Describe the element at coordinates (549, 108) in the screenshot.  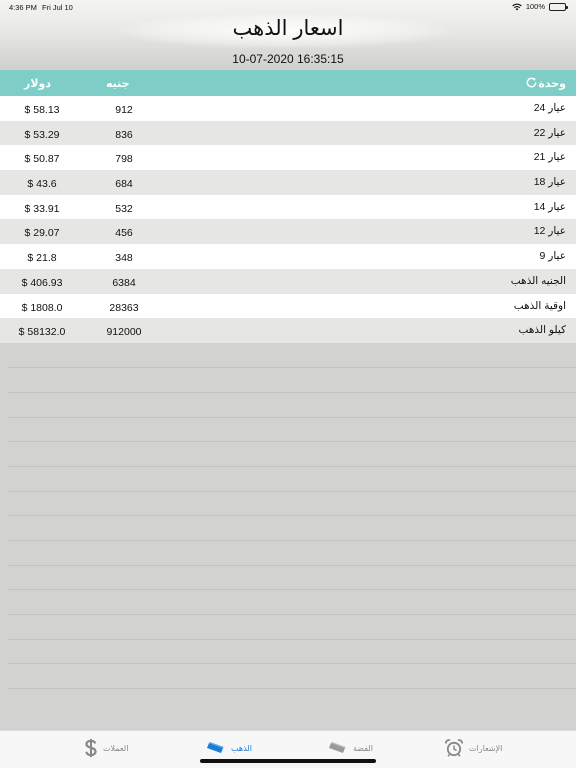
I see `cell-unit: عيار 24` at that location.